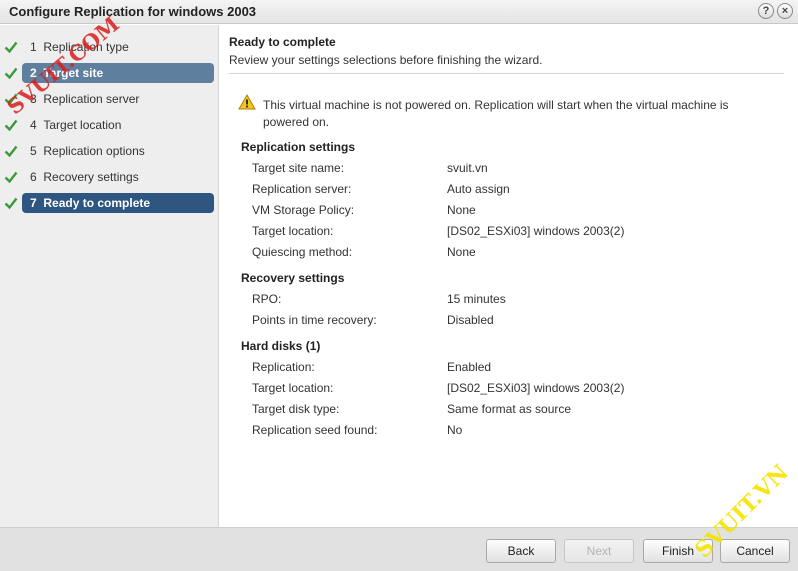  Describe the element at coordinates (785, 11) in the screenshot. I see `close-icon: ×` at that location.